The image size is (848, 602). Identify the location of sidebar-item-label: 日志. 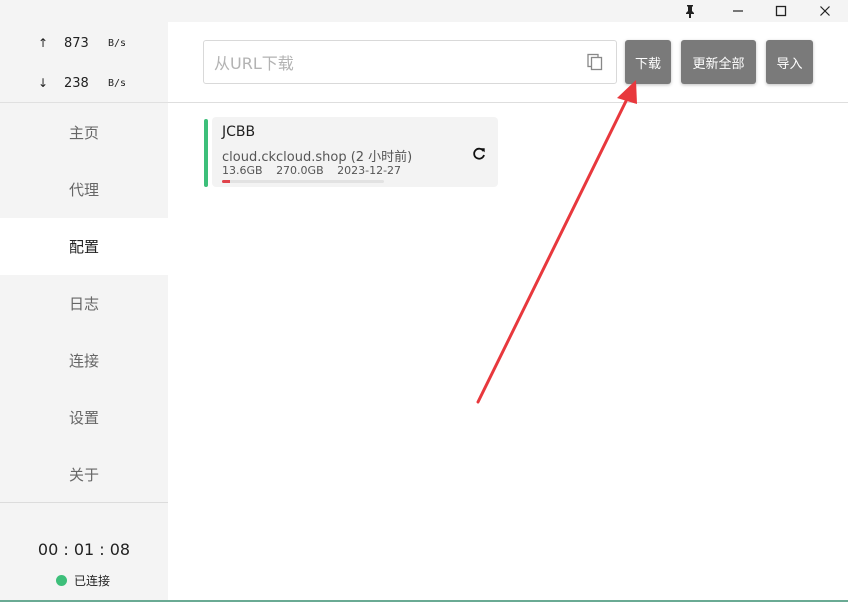
(83, 303).